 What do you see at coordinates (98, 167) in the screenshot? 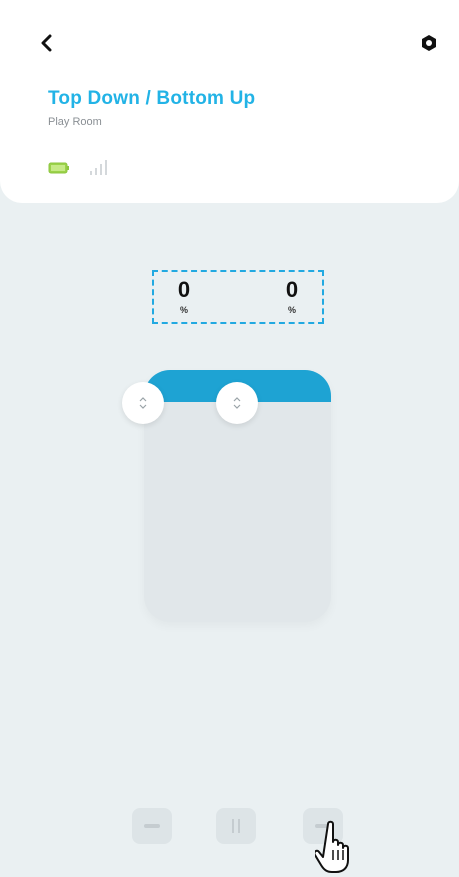
I see `signal-icon` at bounding box center [98, 167].